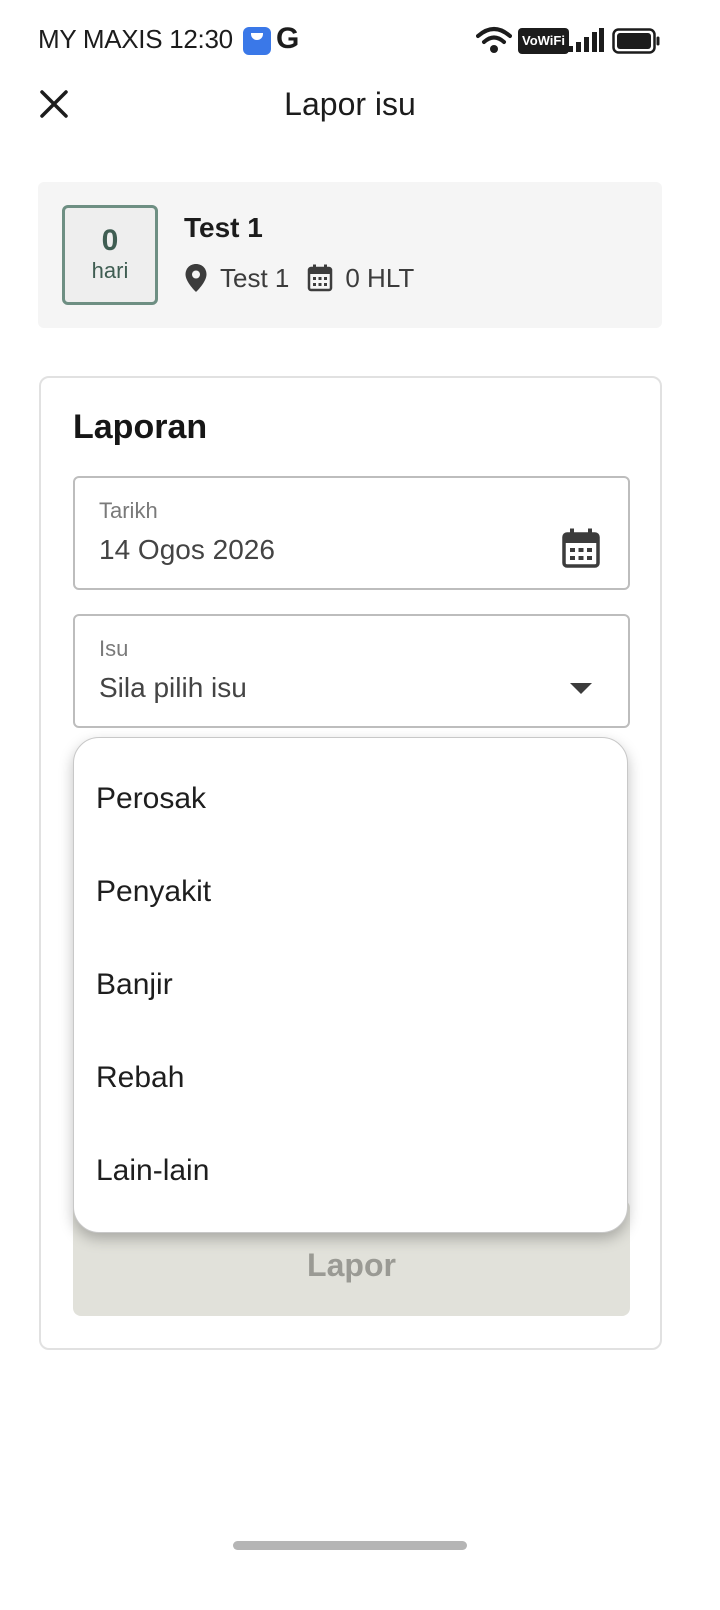  Describe the element at coordinates (255, 277) in the screenshot. I see `plot-location: Test 1` at that location.